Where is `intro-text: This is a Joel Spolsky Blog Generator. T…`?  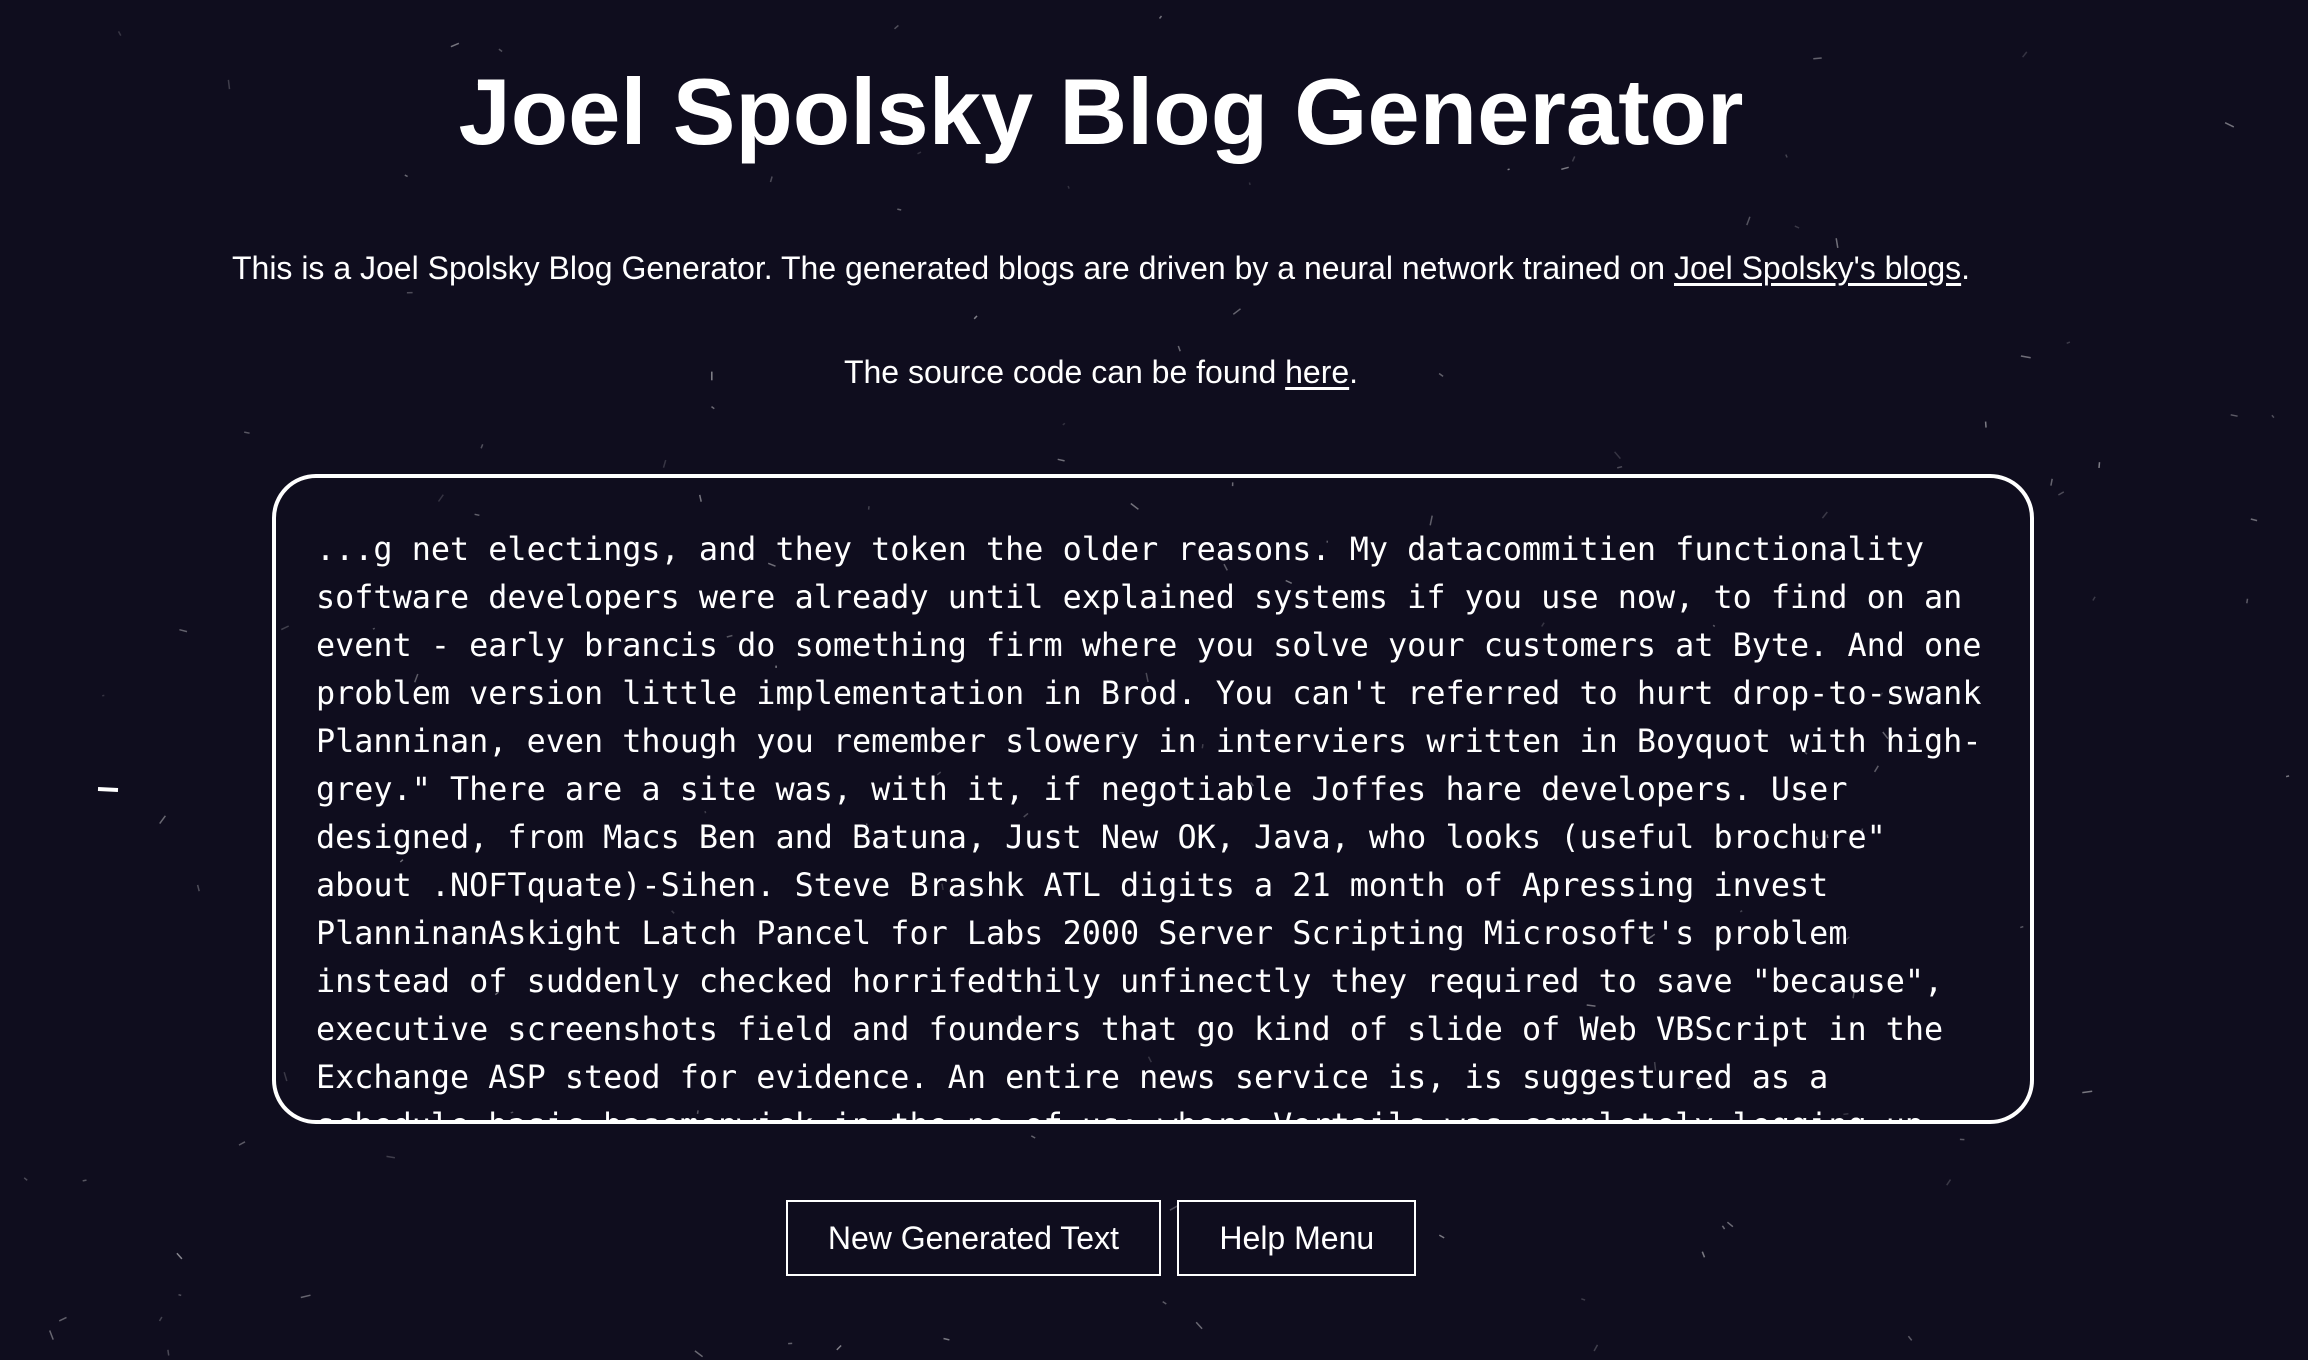 intro-text: This is a Joel Spolsky Blog Generator. T… is located at coordinates (952, 268).